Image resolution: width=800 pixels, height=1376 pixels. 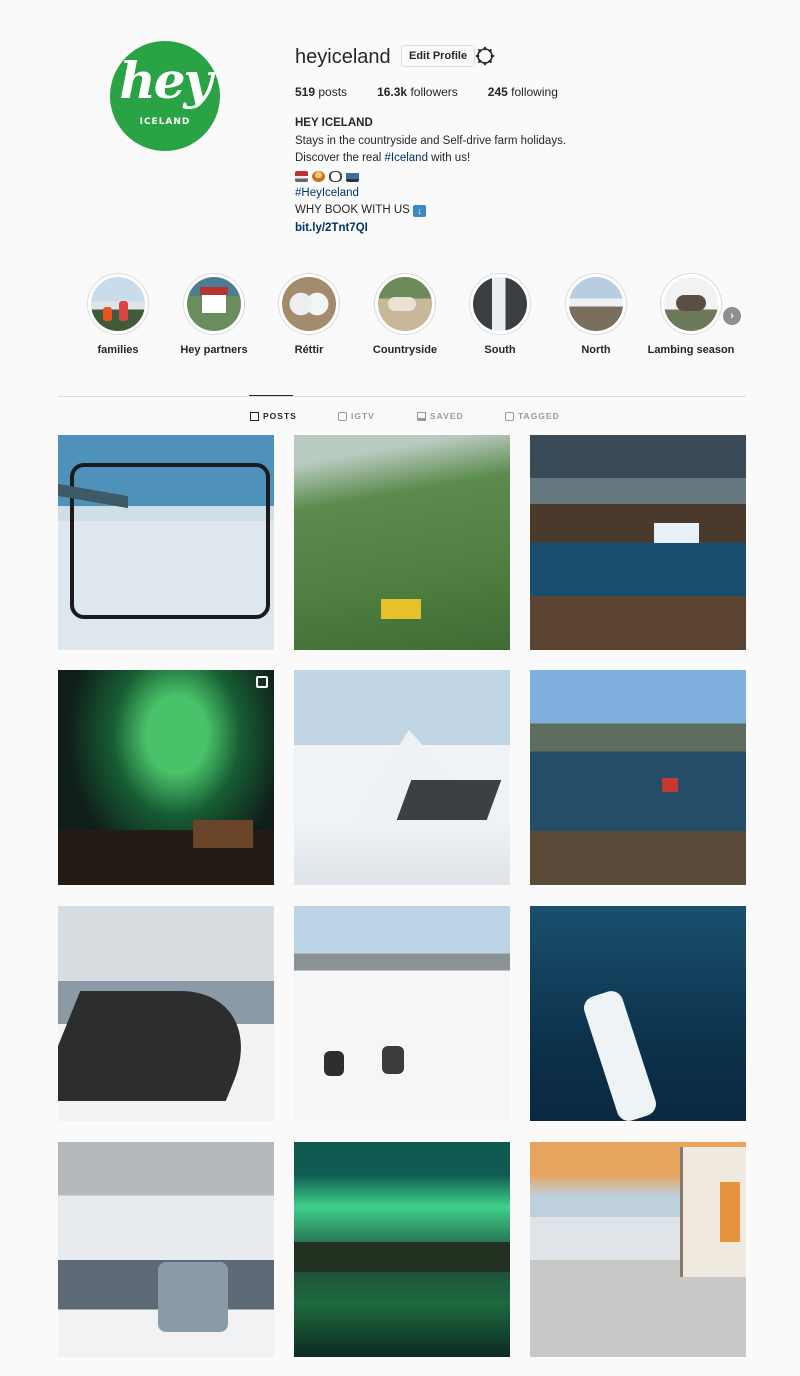 I want to click on followers-label: followers, so click(x=434, y=92).